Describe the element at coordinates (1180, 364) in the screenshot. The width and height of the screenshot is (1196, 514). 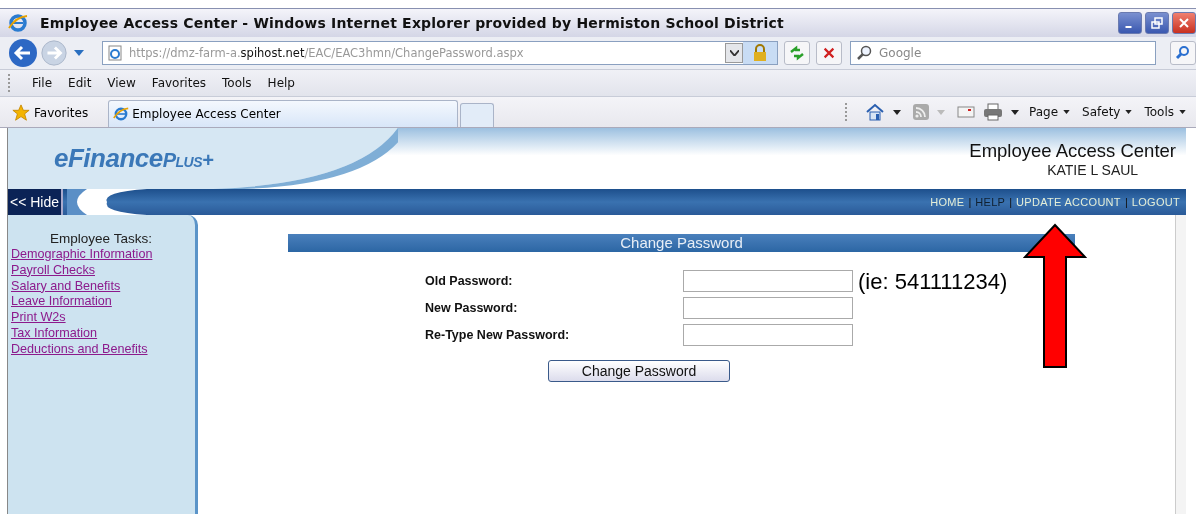
I see `scrollbar` at that location.